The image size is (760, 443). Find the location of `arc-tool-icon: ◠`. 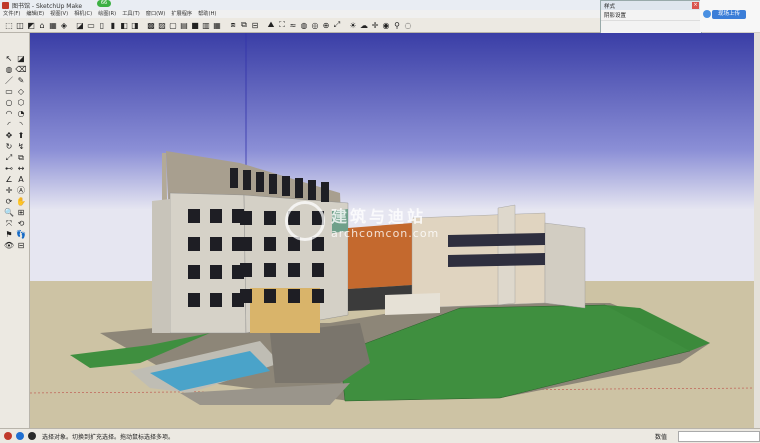

arc-tool-icon: ◠ is located at coordinates (9, 113).